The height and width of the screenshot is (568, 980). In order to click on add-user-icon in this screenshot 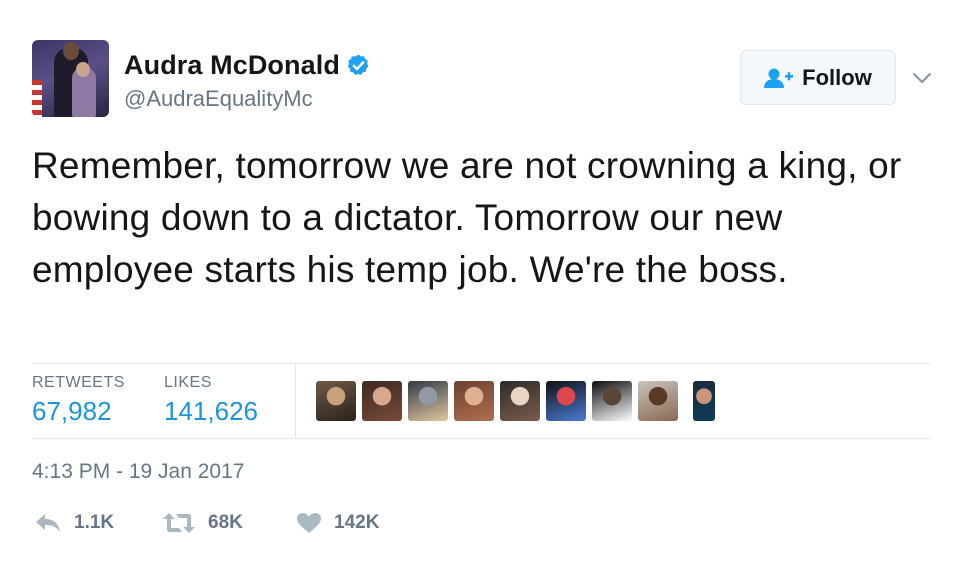, I will do `click(779, 78)`.